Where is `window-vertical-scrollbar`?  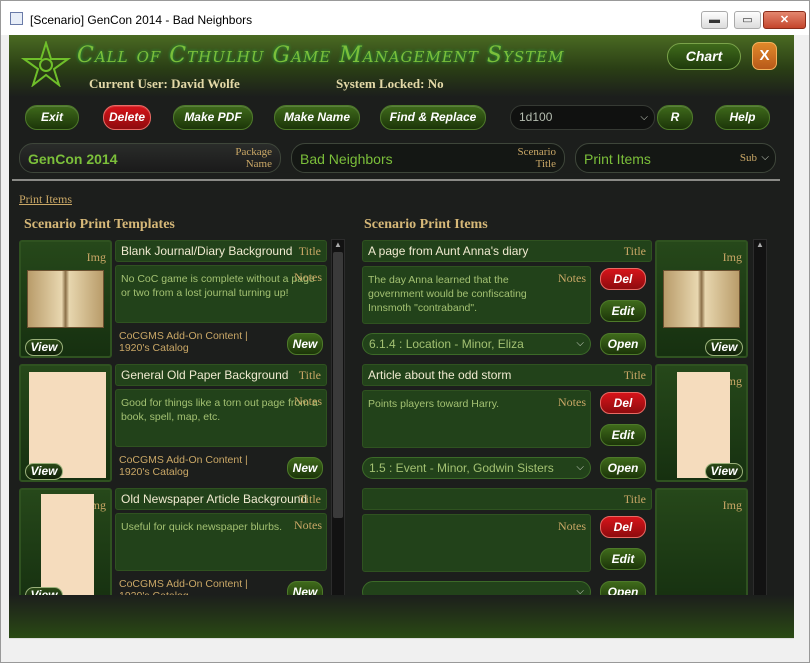 window-vertical-scrollbar is located at coordinates (801, 336).